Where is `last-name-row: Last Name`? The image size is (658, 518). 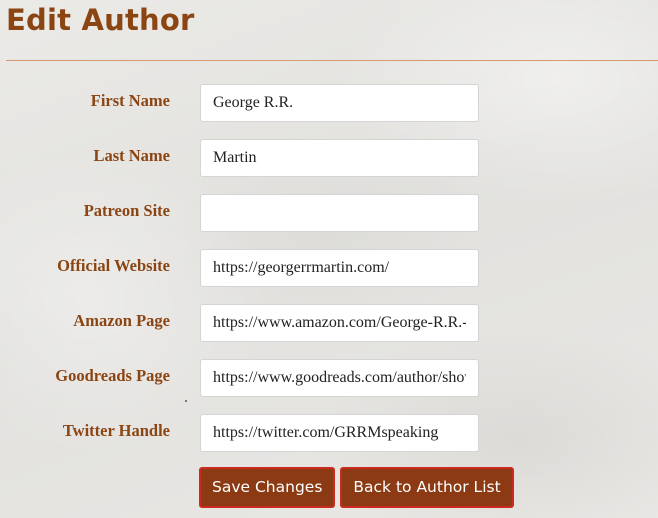
last-name-row: Last Name is located at coordinates (329, 158).